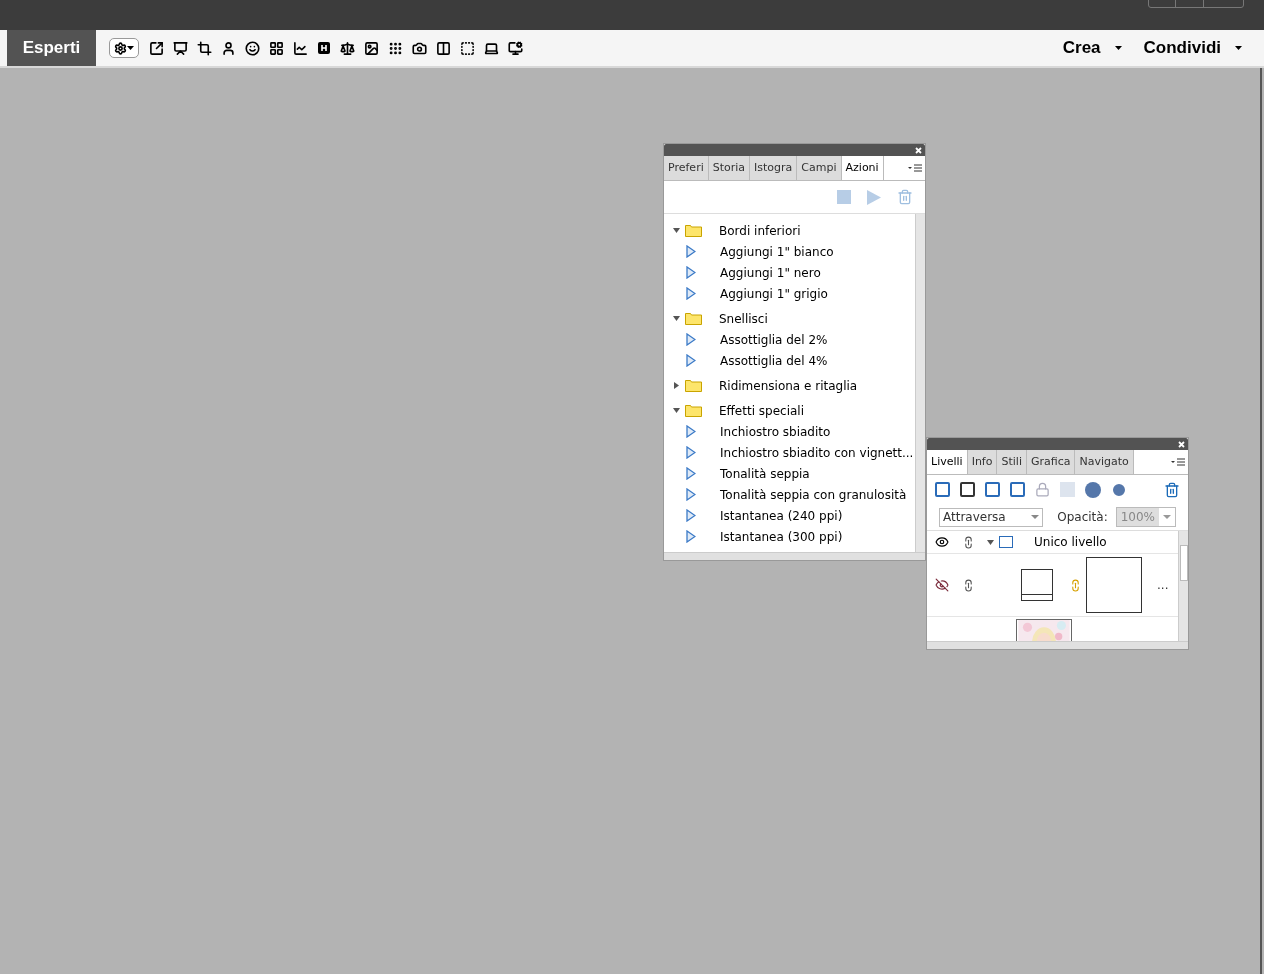 The width and height of the screenshot is (1264, 974). What do you see at coordinates (276, 48) in the screenshot?
I see `grid-icon` at bounding box center [276, 48].